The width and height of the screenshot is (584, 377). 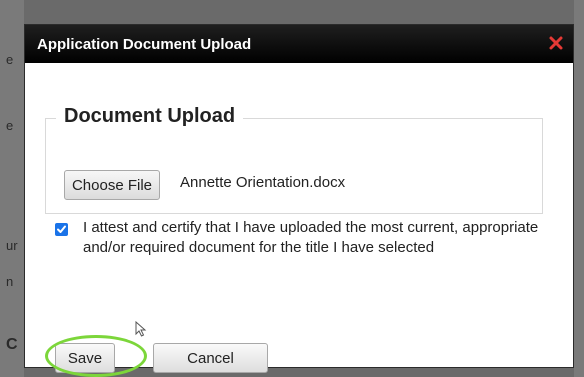 I want to click on background-text-fragment: n, so click(x=10, y=281).